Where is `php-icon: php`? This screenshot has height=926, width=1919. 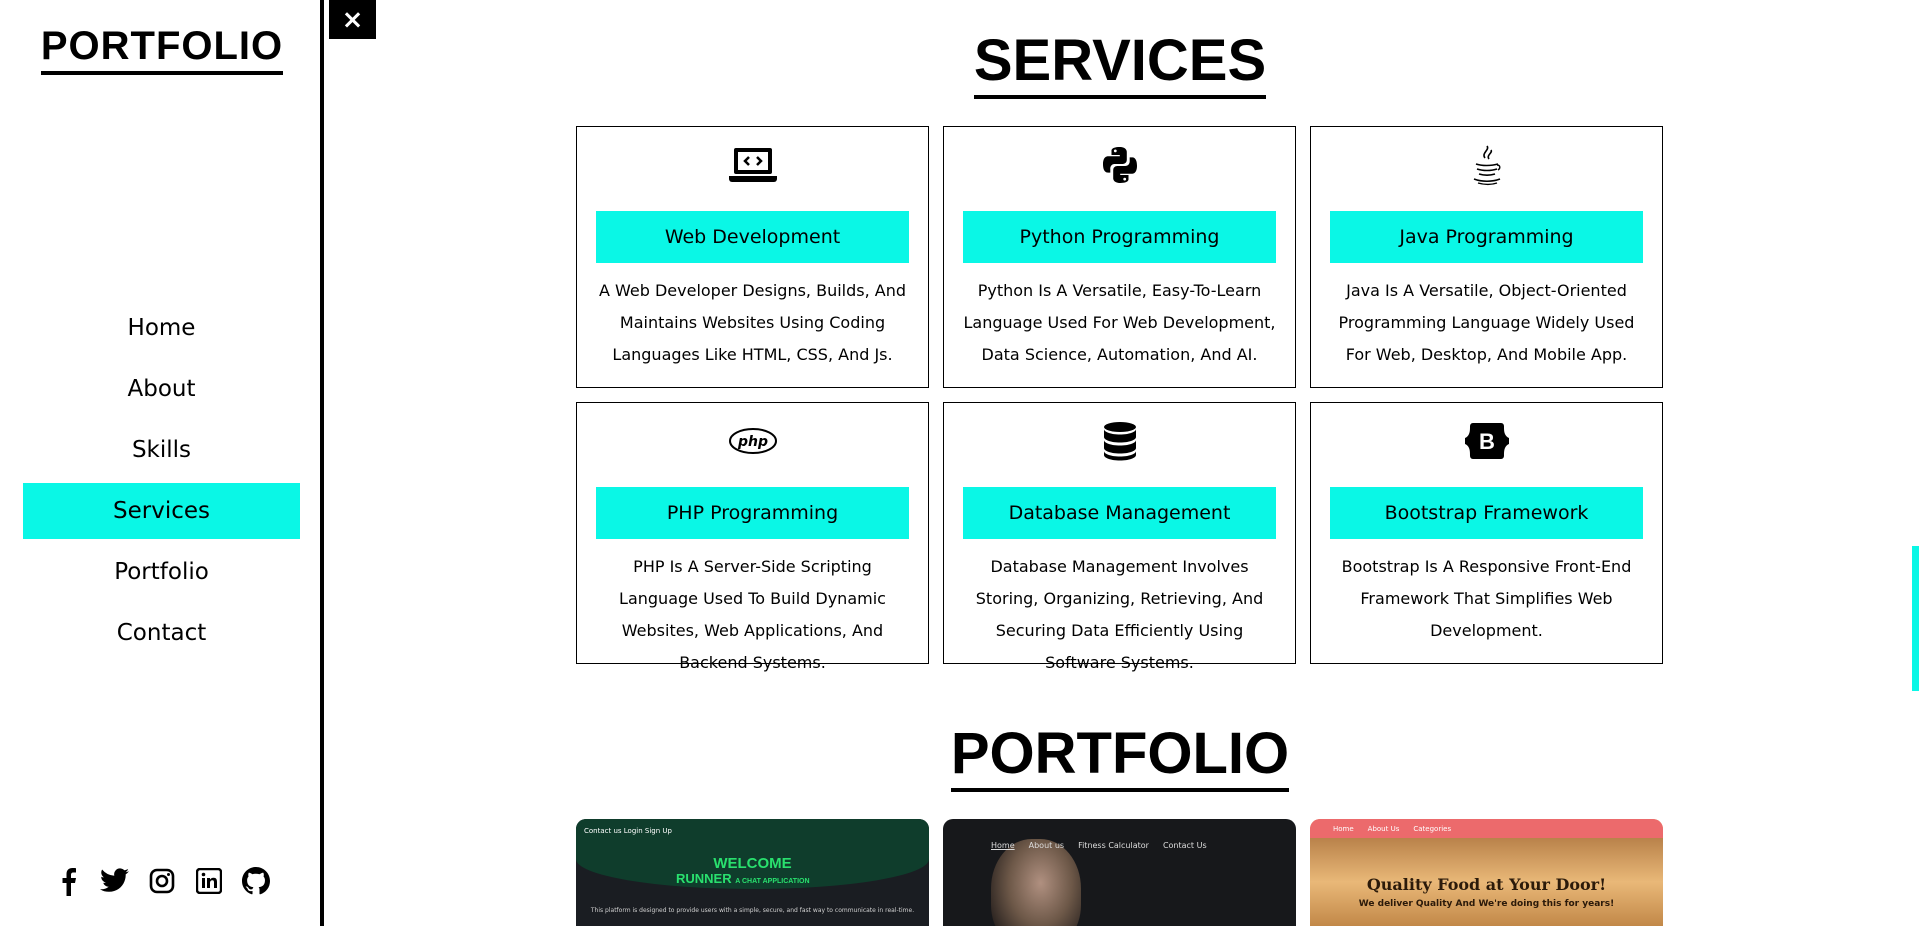
php-icon: php is located at coordinates (752, 441).